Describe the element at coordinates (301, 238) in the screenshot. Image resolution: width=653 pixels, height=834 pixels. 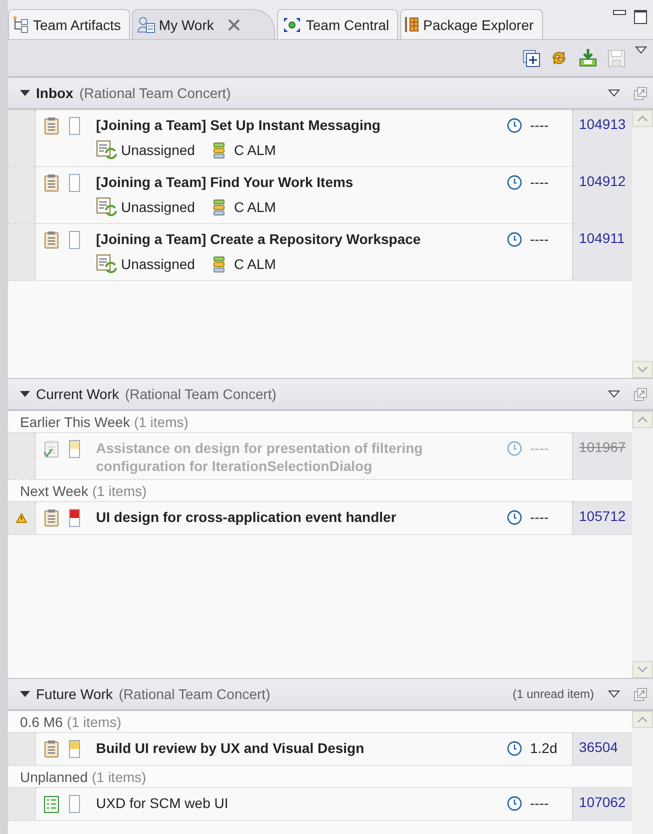
I see `work-item-title: [Joining a Team] Create a Repository Workspace` at that location.